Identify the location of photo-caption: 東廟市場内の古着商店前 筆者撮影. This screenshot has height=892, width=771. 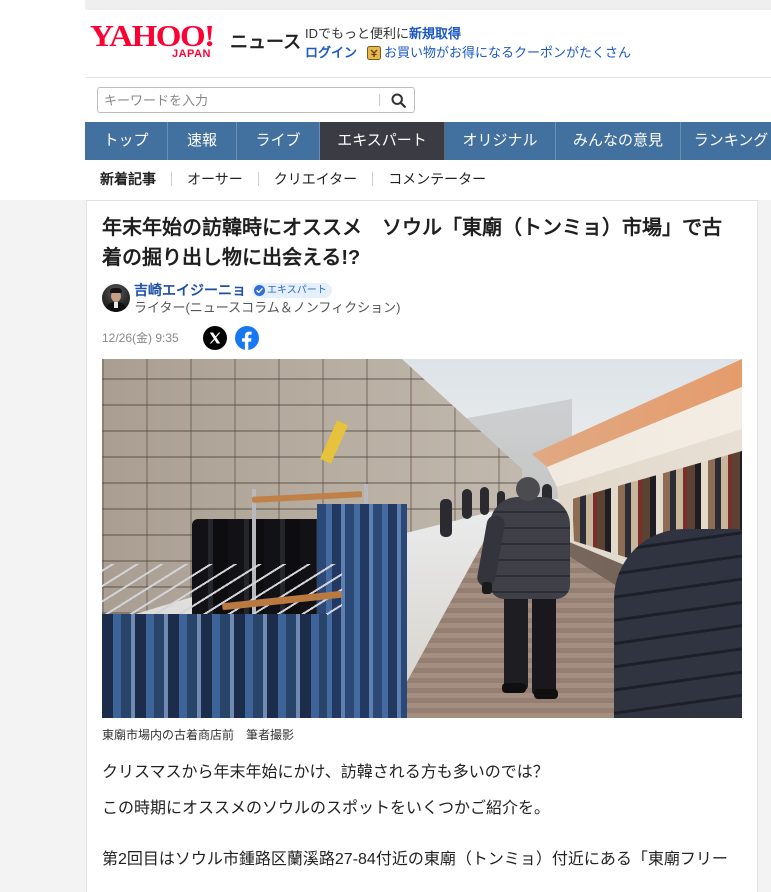
(198, 735).